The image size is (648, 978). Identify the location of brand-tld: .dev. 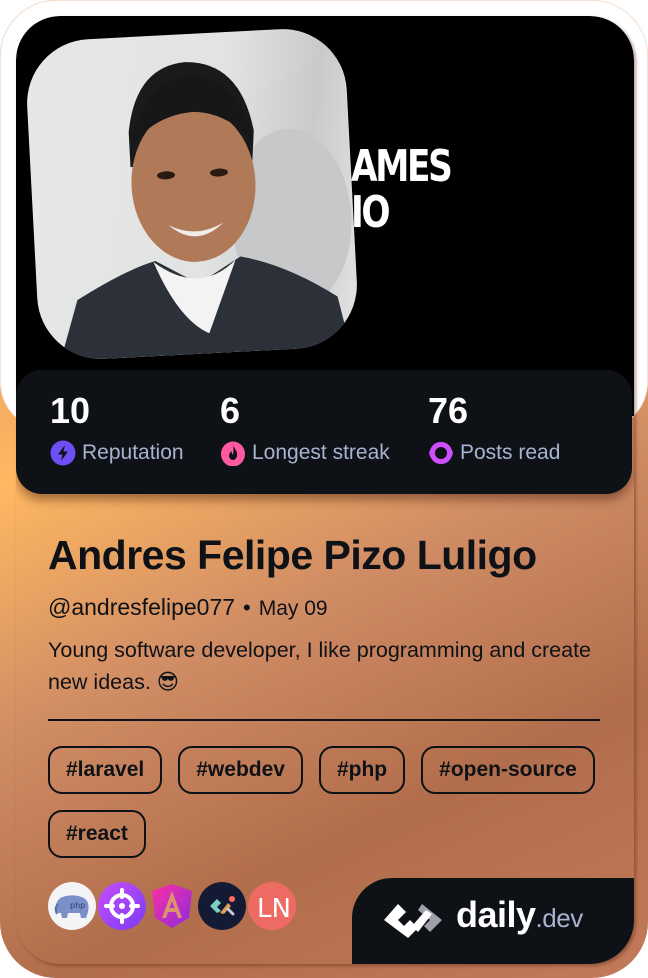
(559, 918).